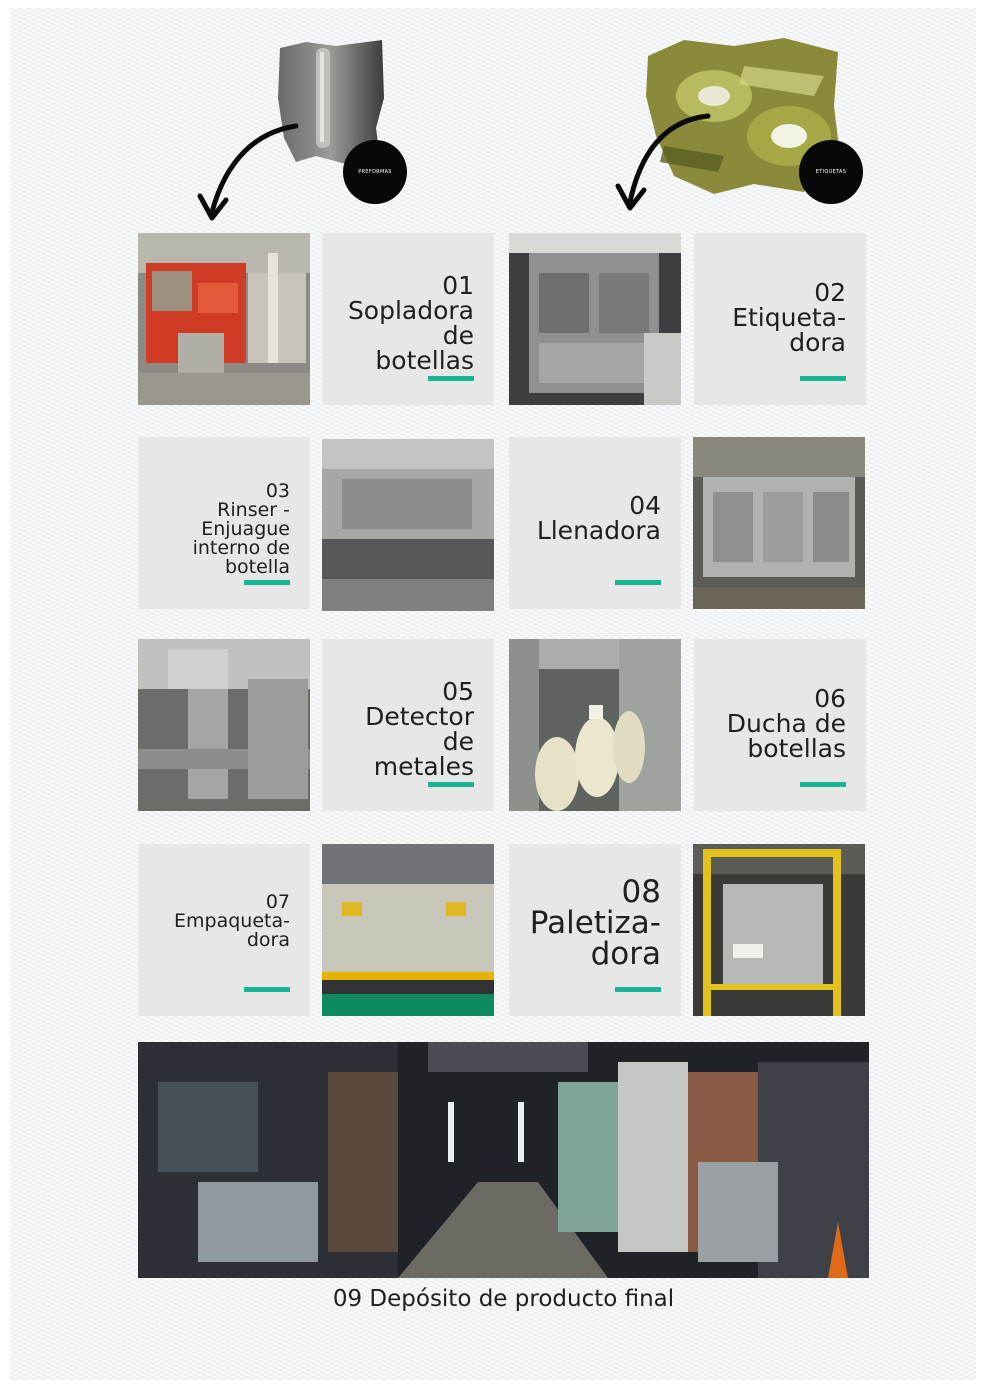  I want to click on step-number: 08, so click(641, 892).